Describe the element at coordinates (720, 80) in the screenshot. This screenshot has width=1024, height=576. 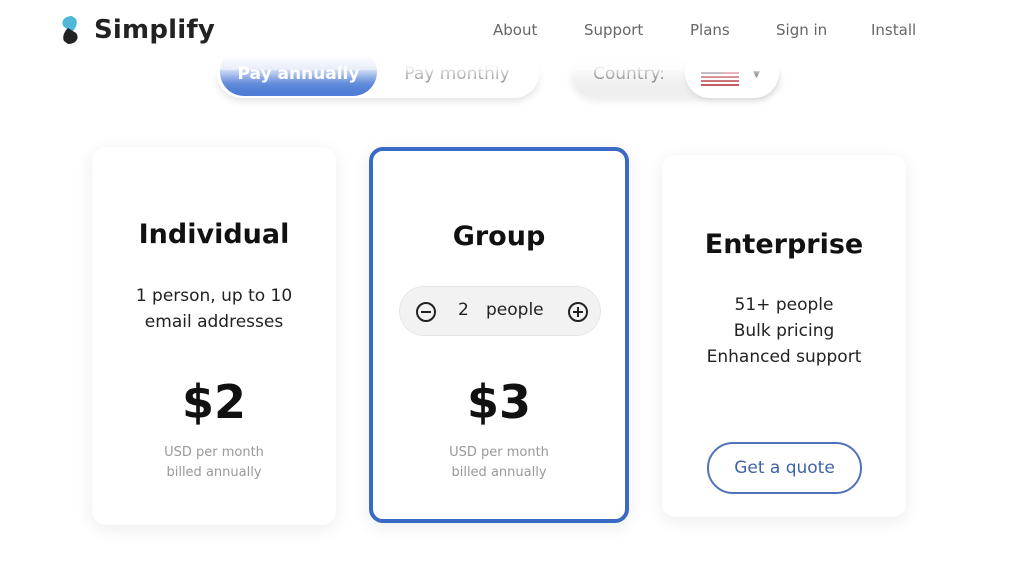
I see `us-flag-icon` at that location.